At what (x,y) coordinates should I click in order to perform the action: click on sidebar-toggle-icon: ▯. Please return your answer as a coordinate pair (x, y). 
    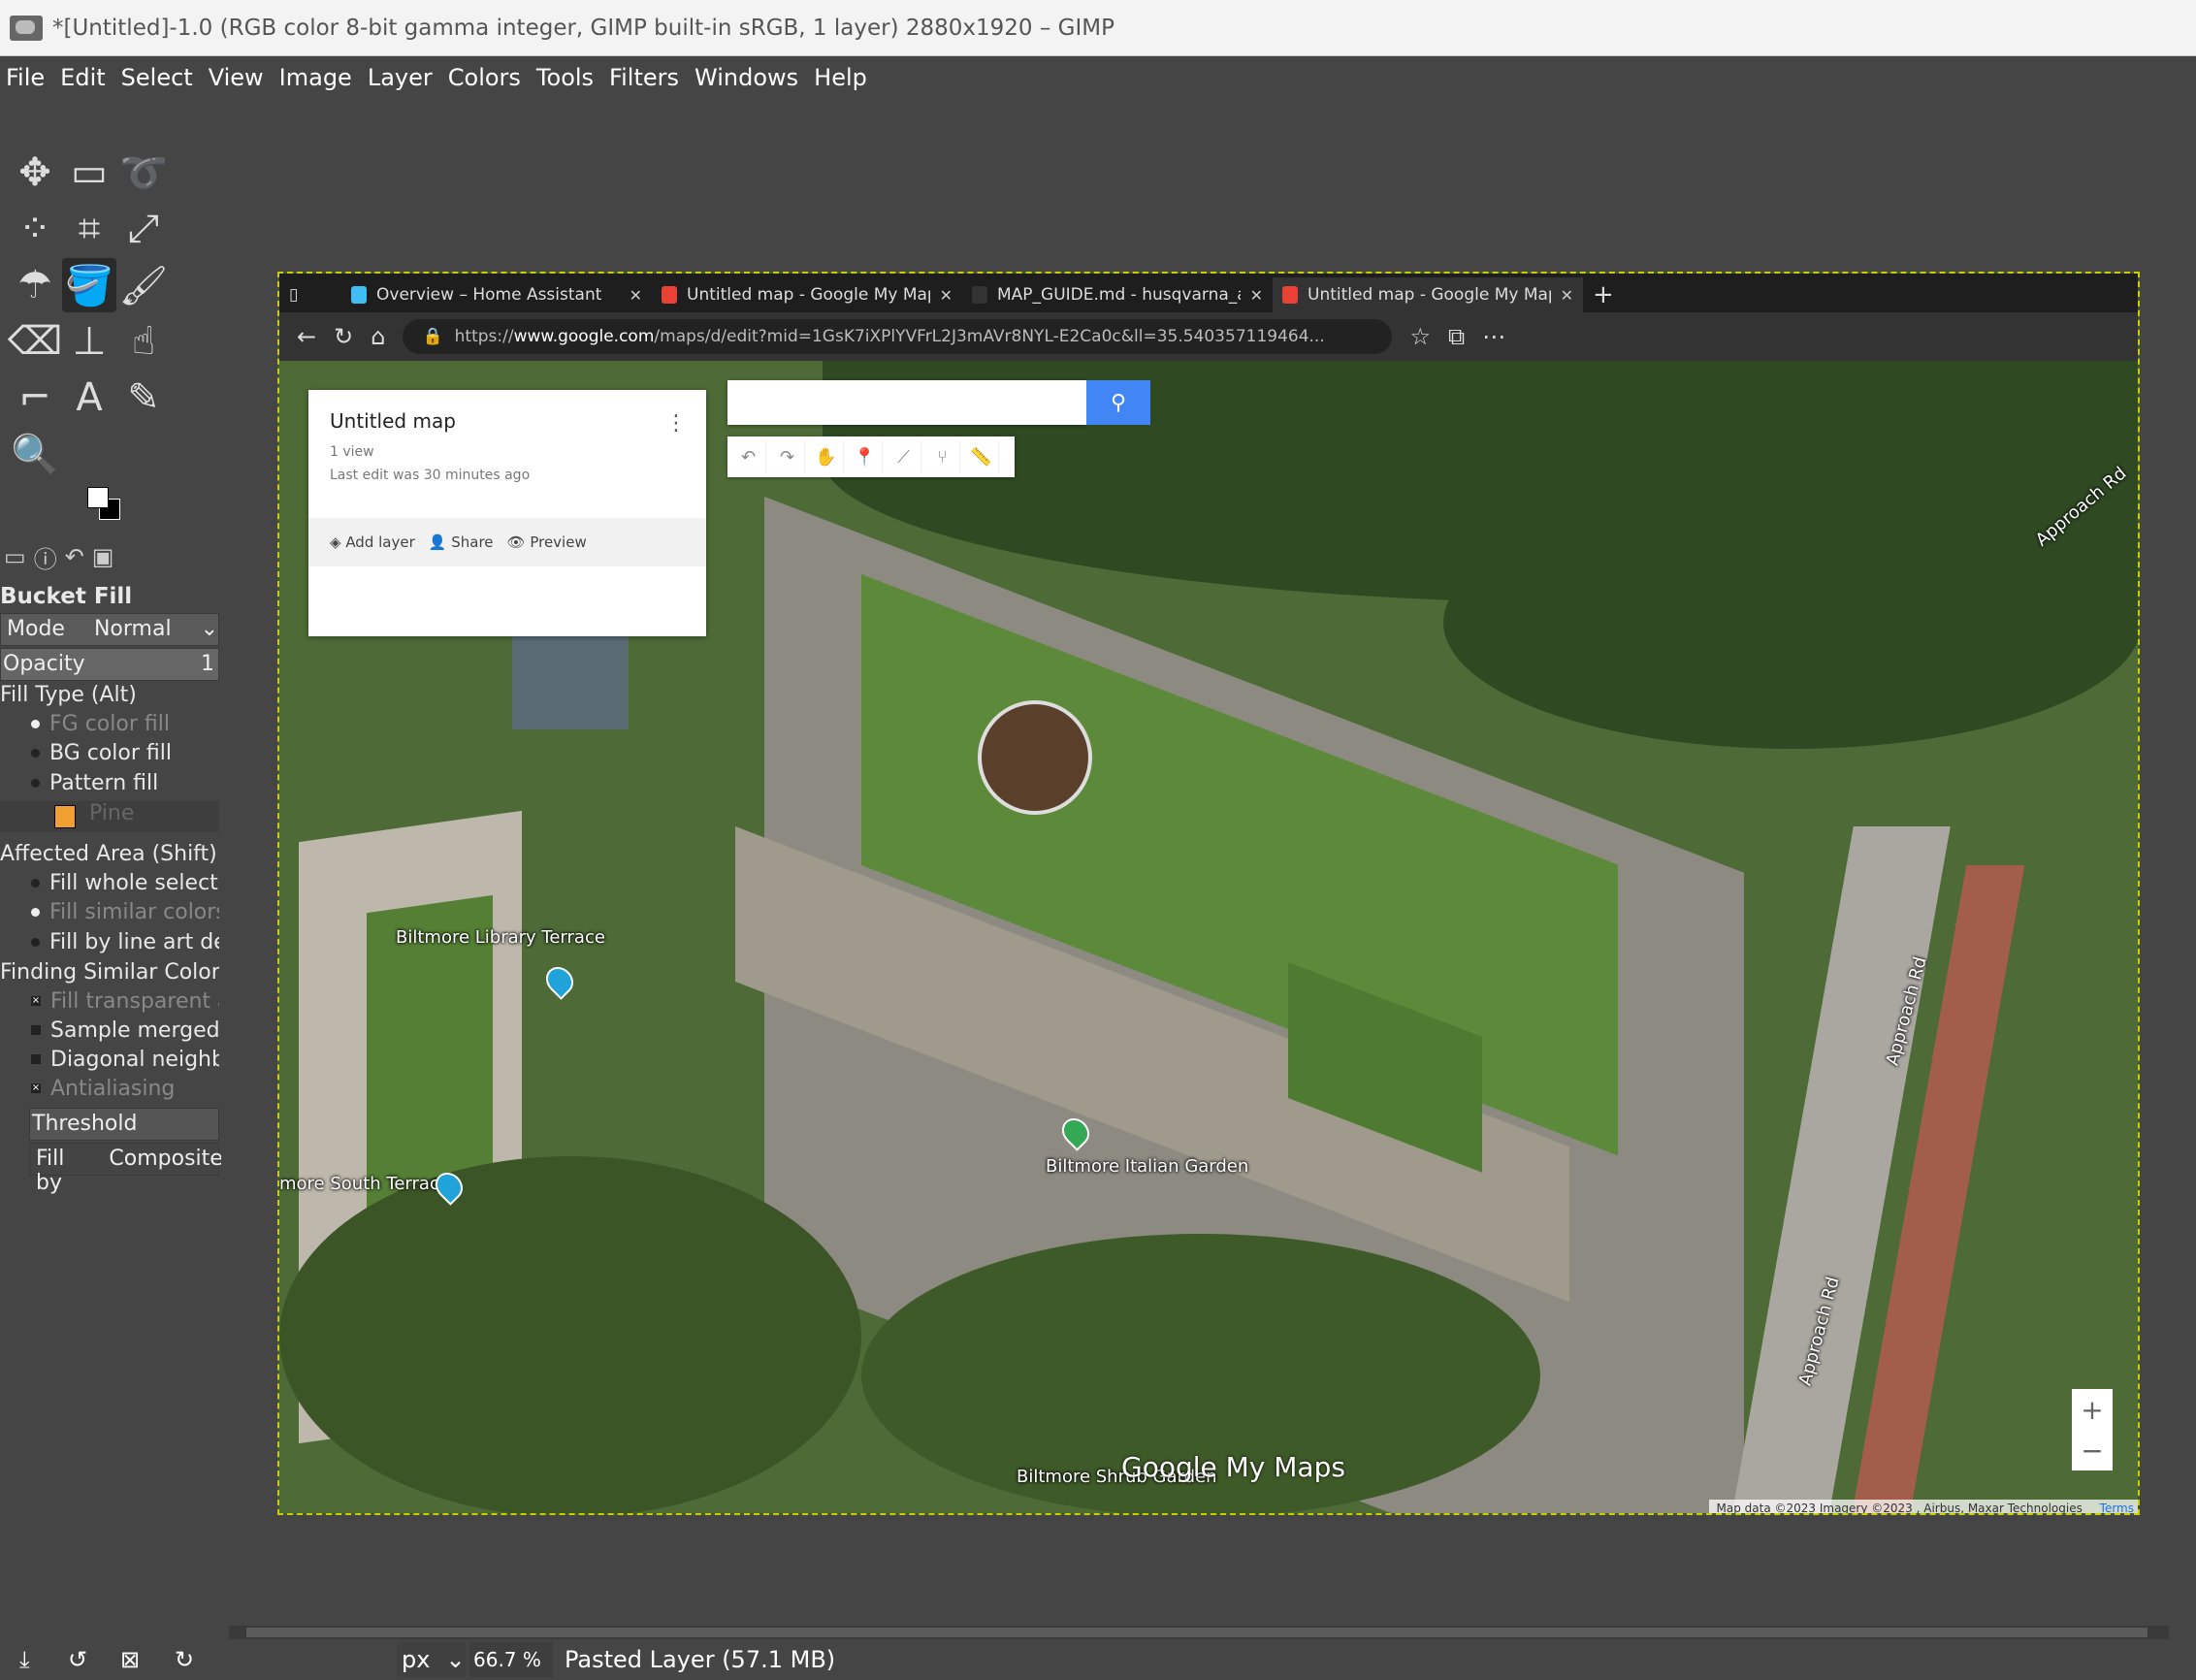
    Looking at the image, I should click on (310, 294).